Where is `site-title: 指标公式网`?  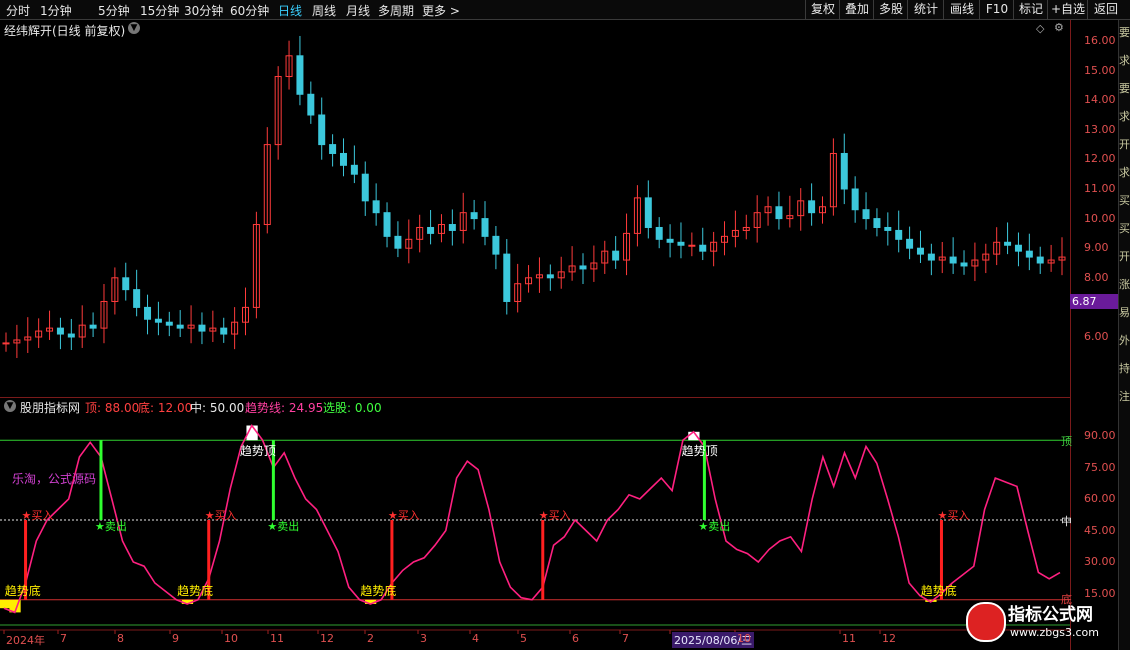
site-title: 指标公式网 is located at coordinates (1050, 615).